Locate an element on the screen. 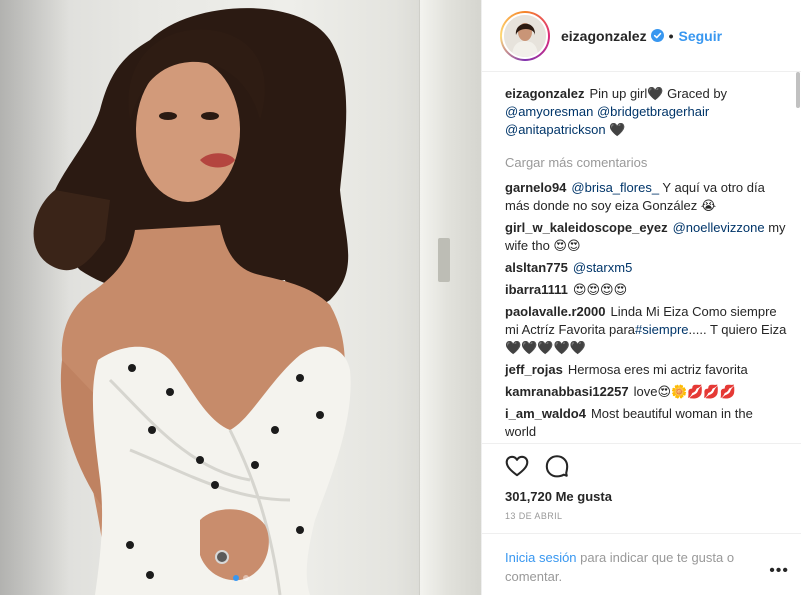 This screenshot has height=595, width=801. right-eye is located at coordinates (210, 116).